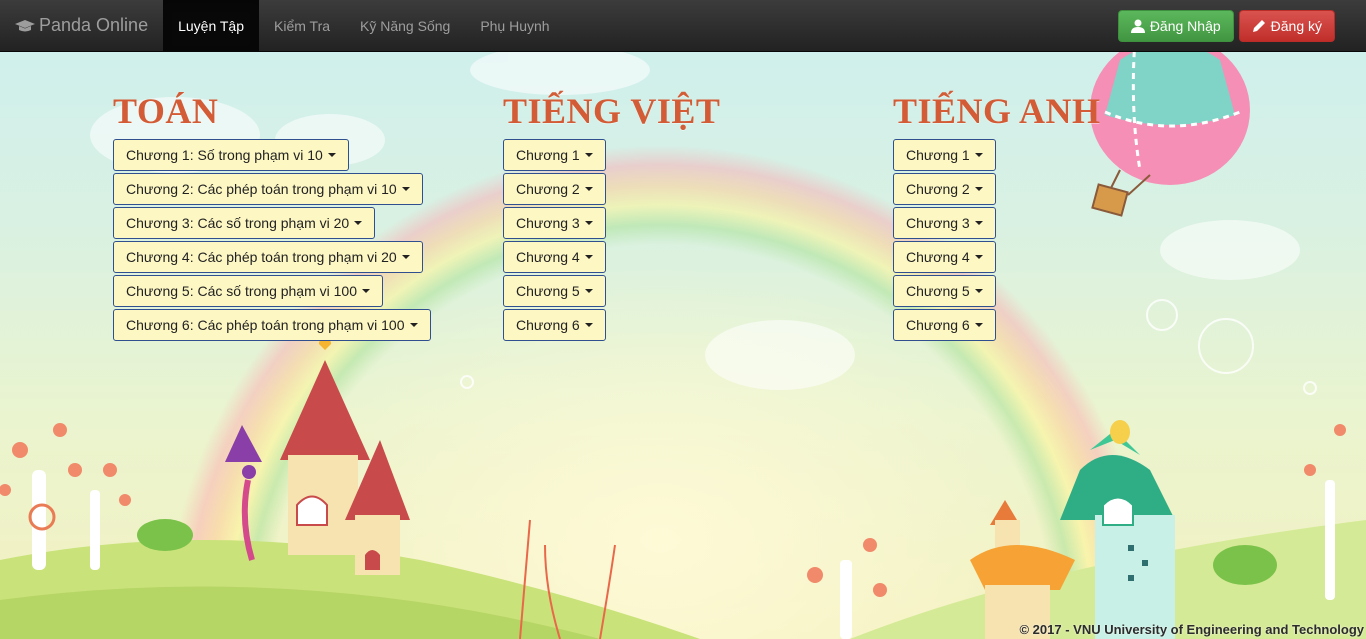  I want to click on tieng-anh-chapter-3-dropdown: Chương 3, so click(944, 223).